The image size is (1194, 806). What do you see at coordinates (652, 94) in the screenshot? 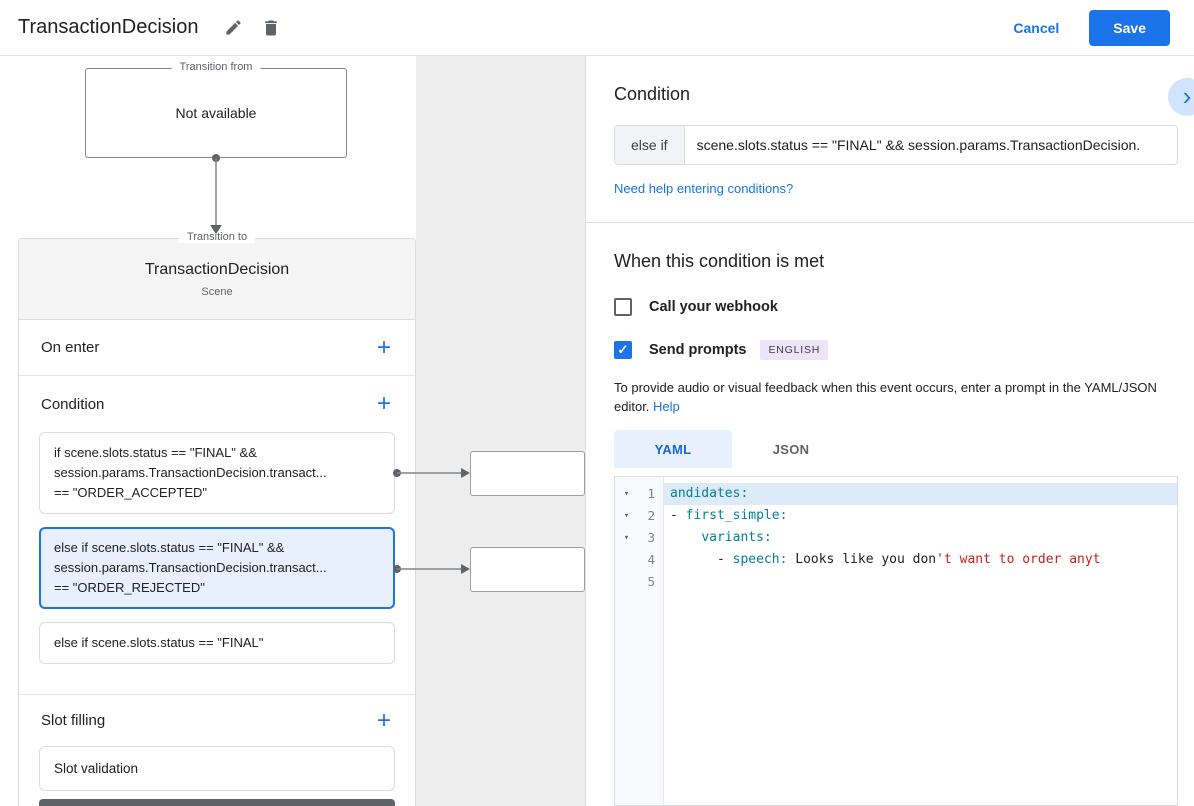
I see `panel-title: Condition` at bounding box center [652, 94].